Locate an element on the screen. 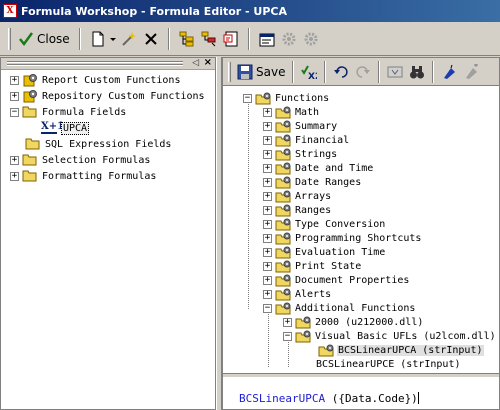  tree-item-print-state: + Print State is located at coordinates (361, 266).